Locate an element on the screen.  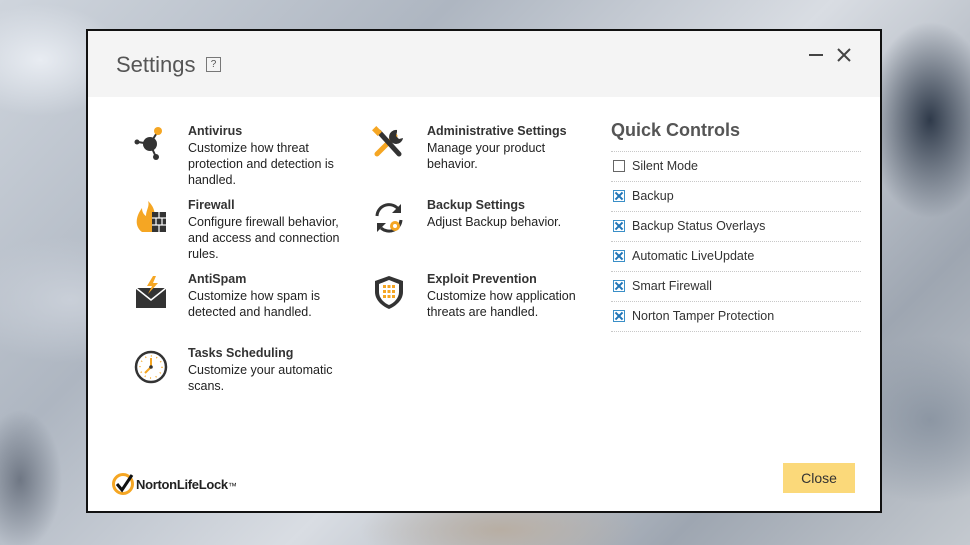
quick-control-label: Backup is located at coordinates (653, 196).